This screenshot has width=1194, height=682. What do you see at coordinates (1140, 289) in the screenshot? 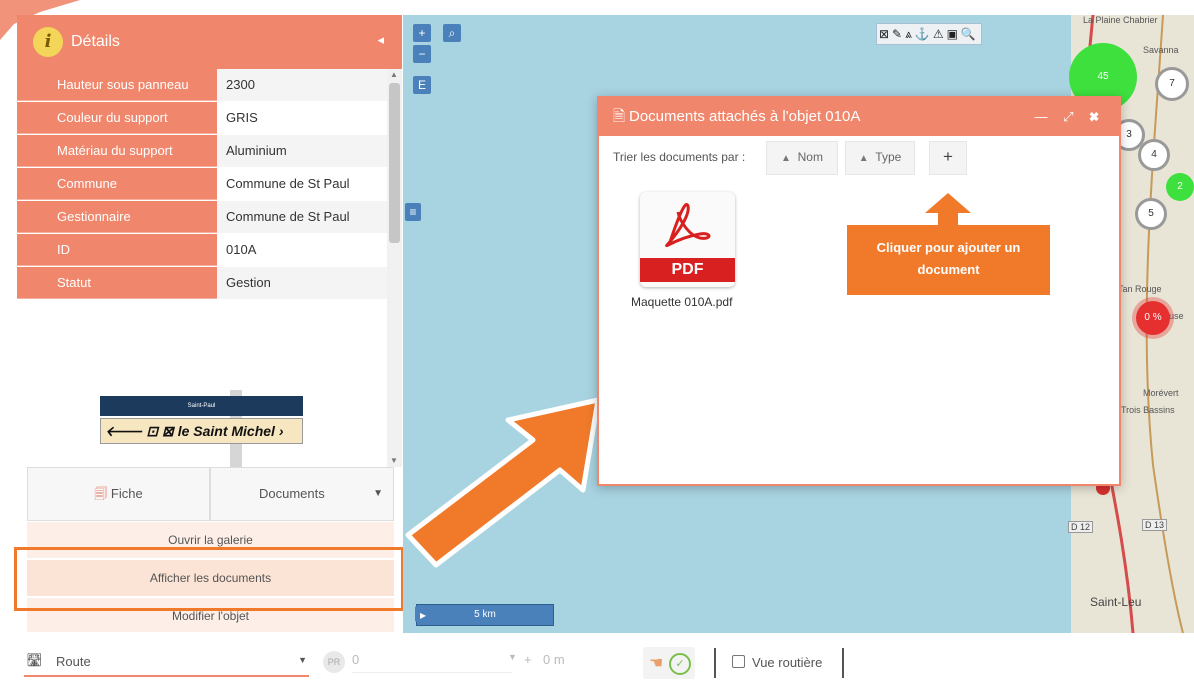
I see `place-label: Tan Rouge` at bounding box center [1140, 289].